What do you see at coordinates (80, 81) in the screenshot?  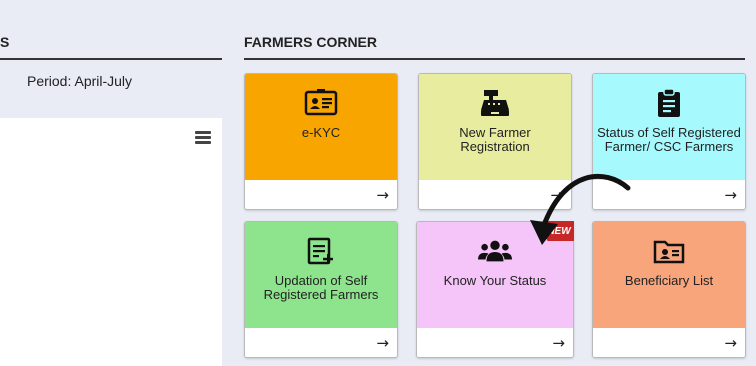 I see `period-label: Period: April-July` at bounding box center [80, 81].